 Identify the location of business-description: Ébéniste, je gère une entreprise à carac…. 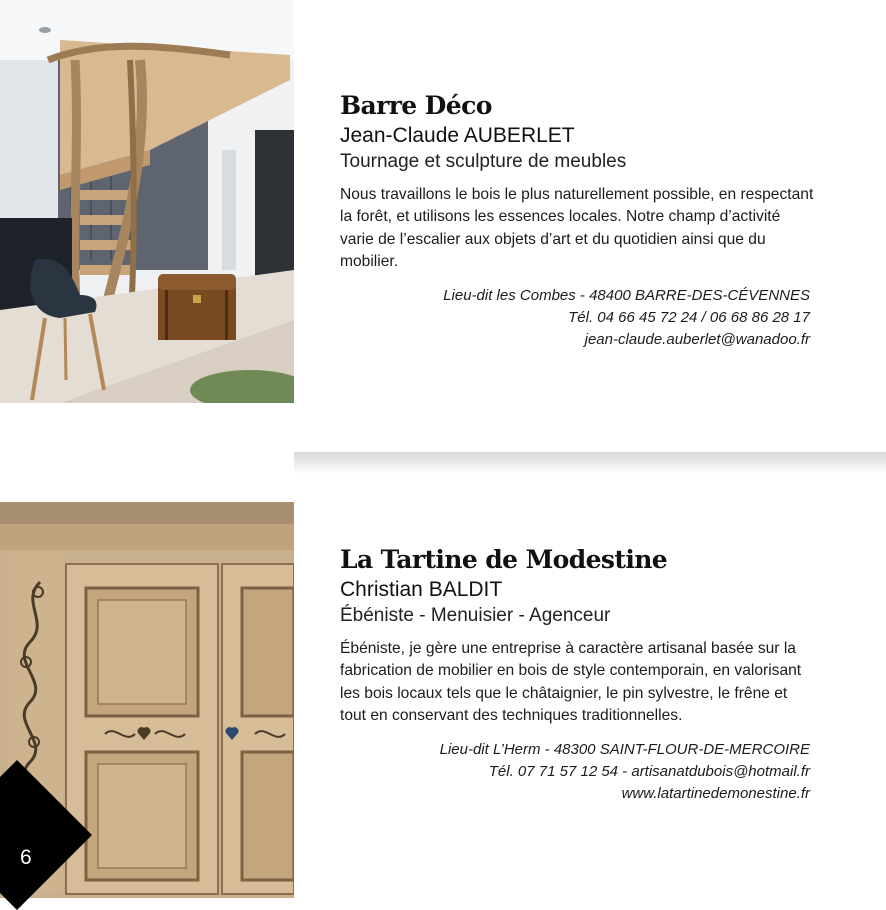
(571, 682).